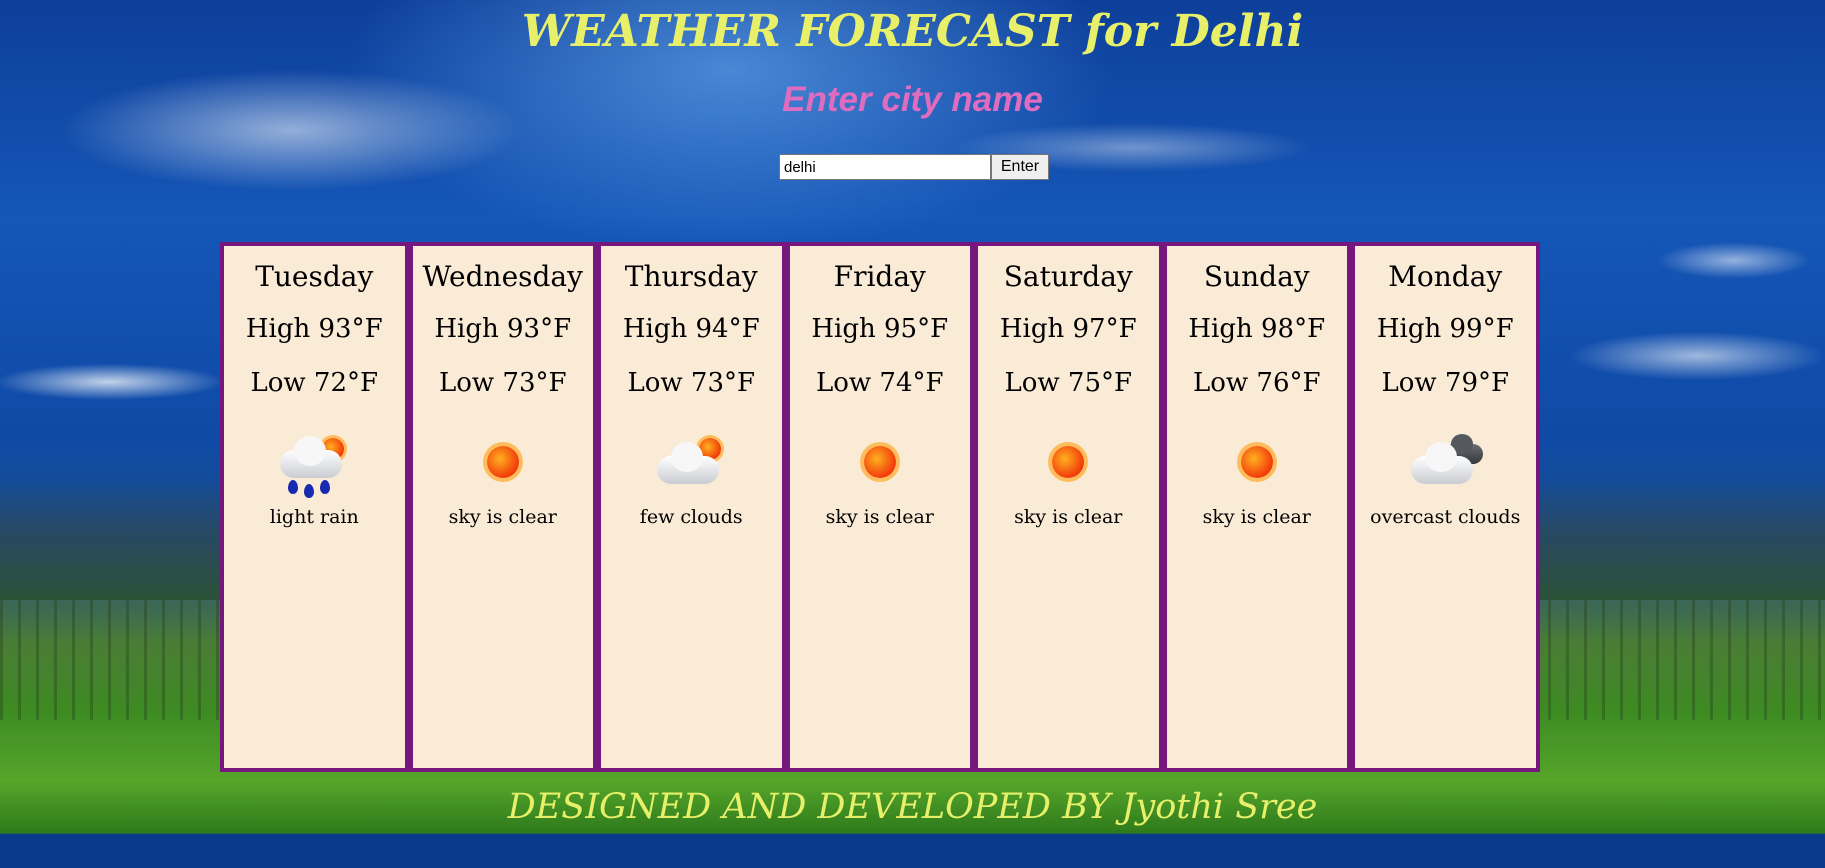 This screenshot has height=868, width=1825. I want to click on day-name: Monday, so click(1445, 276).